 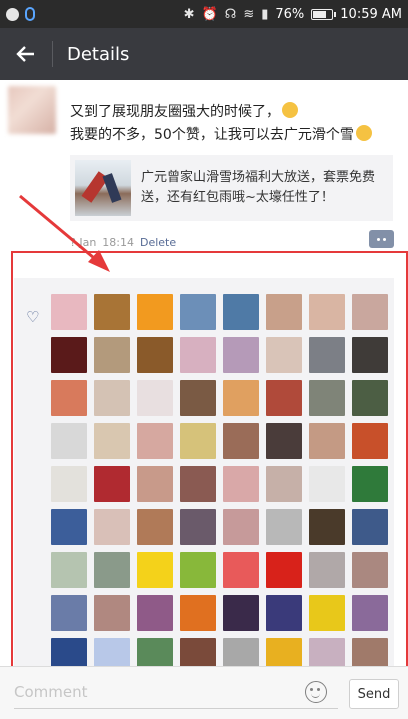 What do you see at coordinates (176, 692) in the screenshot?
I see `comment-input` at bounding box center [176, 692].